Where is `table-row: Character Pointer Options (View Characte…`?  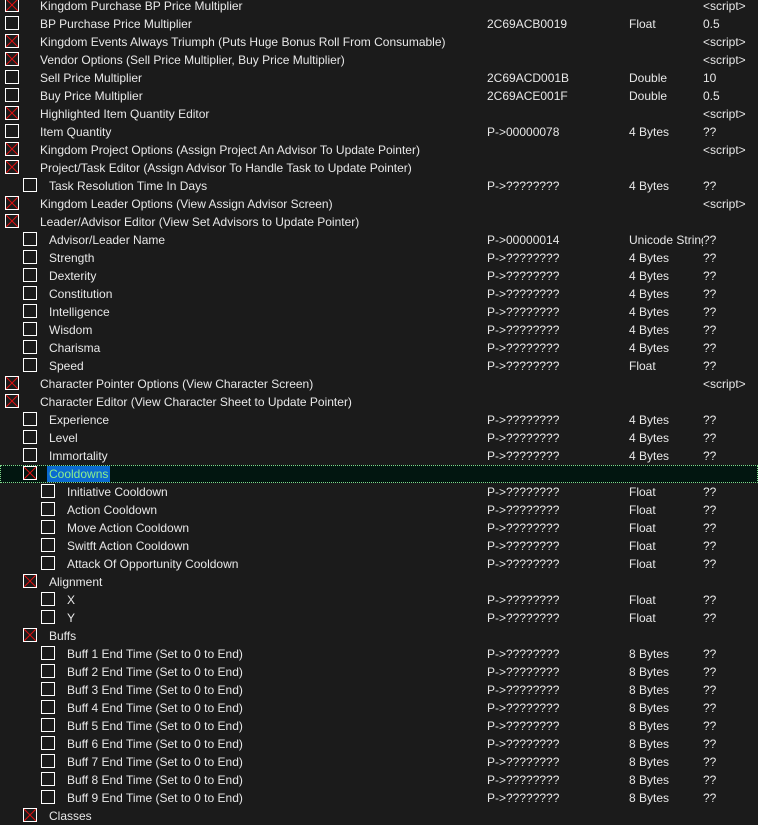
table-row: Character Pointer Options (View Characte… is located at coordinates (379, 384).